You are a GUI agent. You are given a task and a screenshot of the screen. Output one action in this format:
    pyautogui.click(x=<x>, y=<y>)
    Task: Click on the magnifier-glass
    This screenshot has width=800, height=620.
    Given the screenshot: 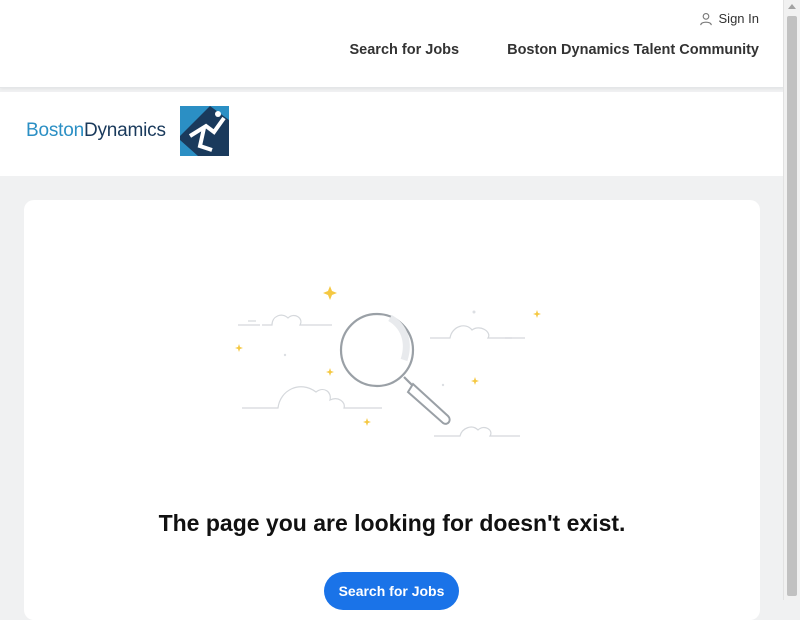 What is the action you would take?
    pyautogui.click(x=395, y=368)
    